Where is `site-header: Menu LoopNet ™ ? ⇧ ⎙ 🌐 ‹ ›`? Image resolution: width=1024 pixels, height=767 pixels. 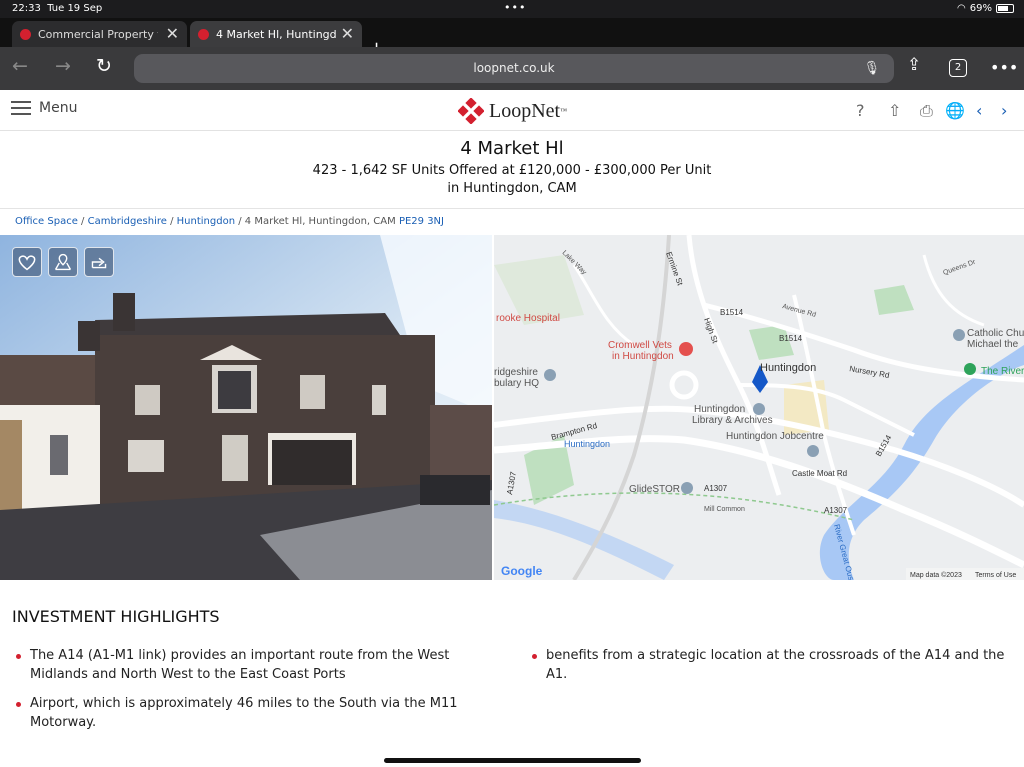 site-header: Menu LoopNet ™ ? ⇧ ⎙ 🌐 ‹ › is located at coordinates (512, 110).